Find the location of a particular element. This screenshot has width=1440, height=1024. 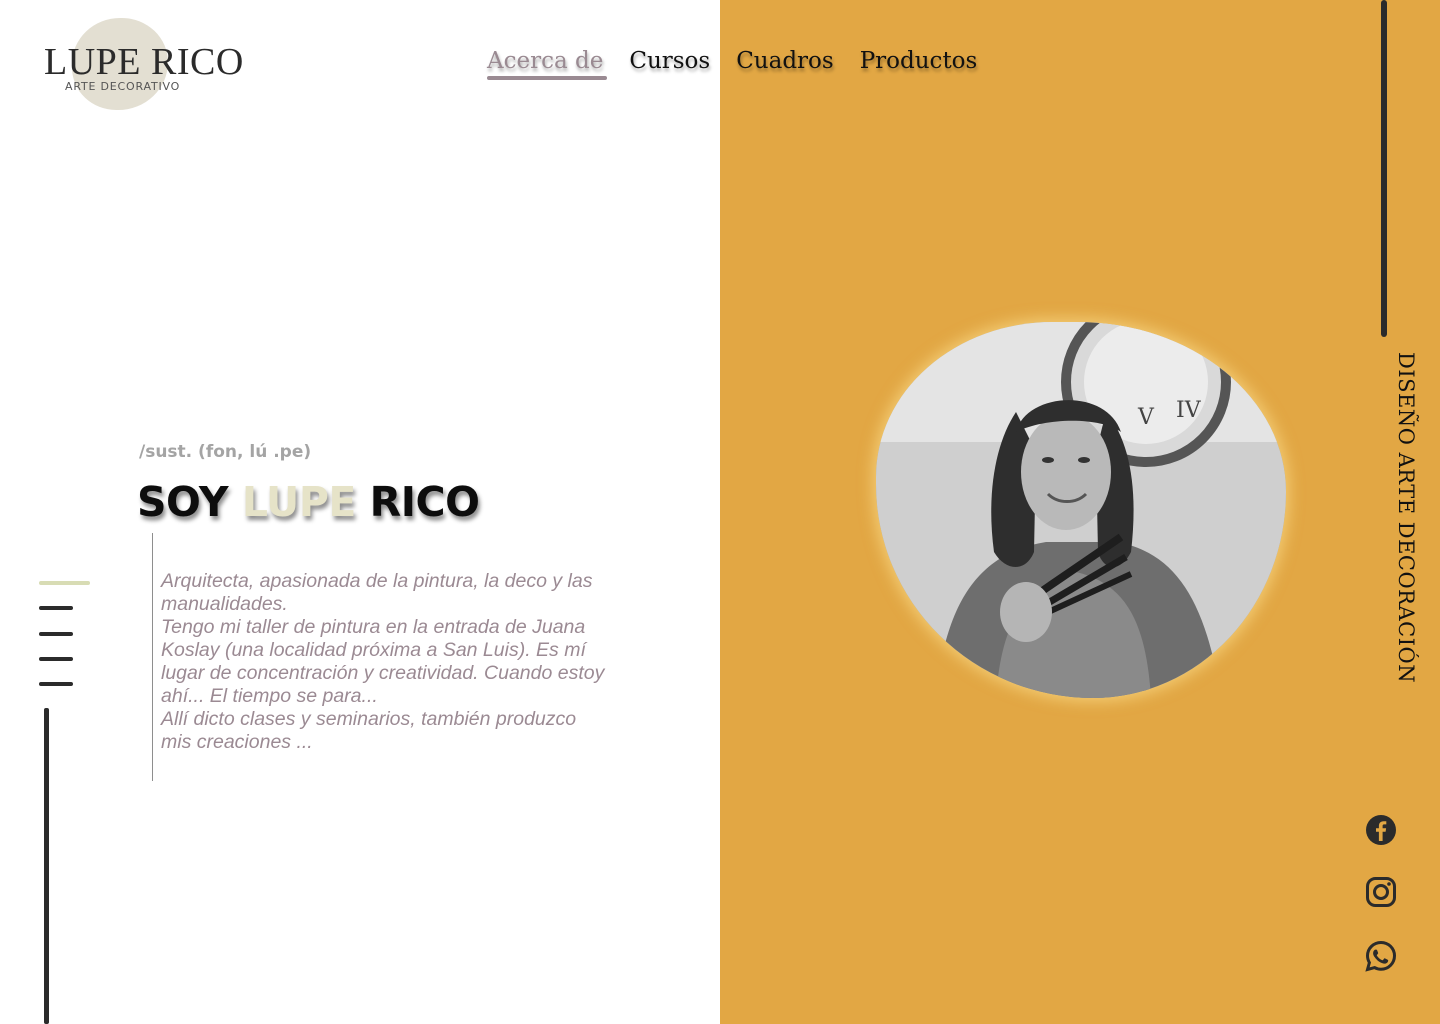

left-vertical-line is located at coordinates (46, 866).